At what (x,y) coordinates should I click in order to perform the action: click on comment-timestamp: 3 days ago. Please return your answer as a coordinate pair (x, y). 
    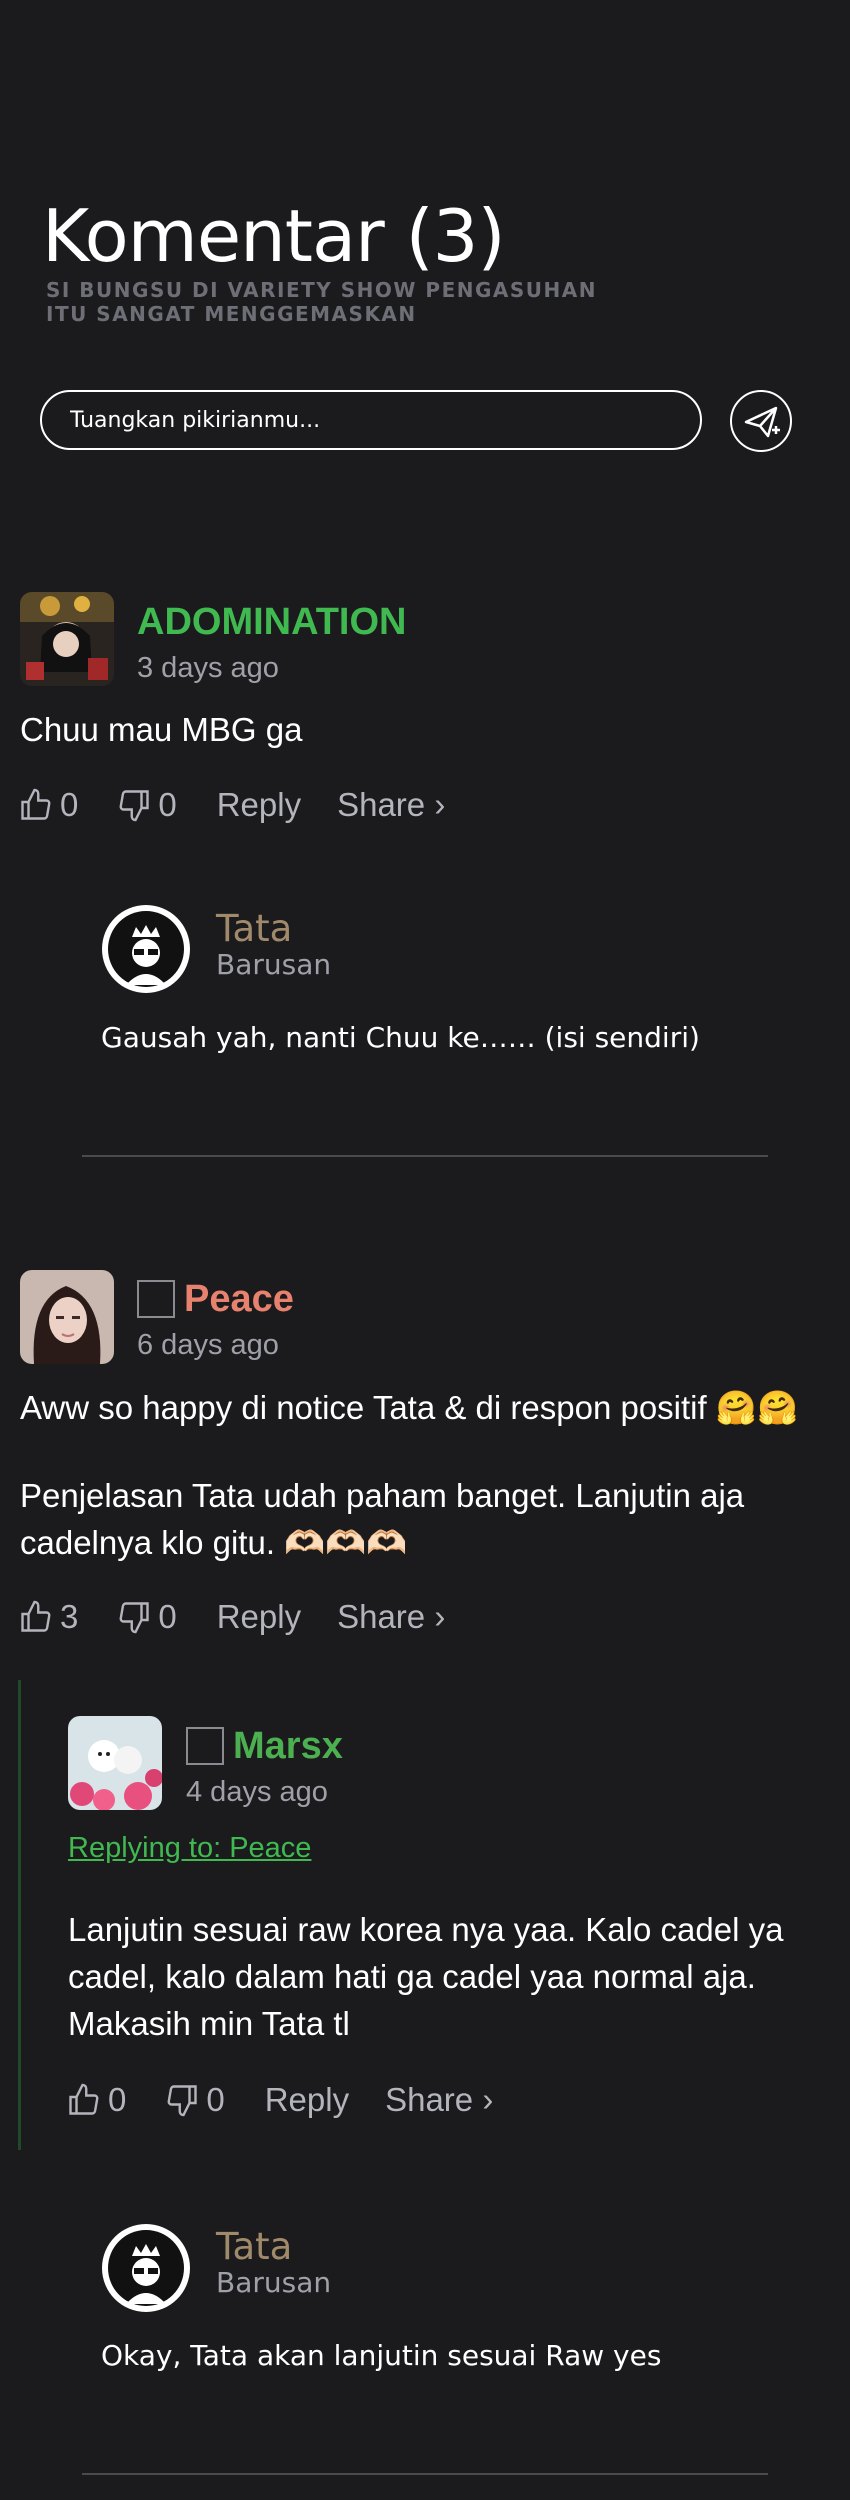
    Looking at the image, I should click on (208, 668).